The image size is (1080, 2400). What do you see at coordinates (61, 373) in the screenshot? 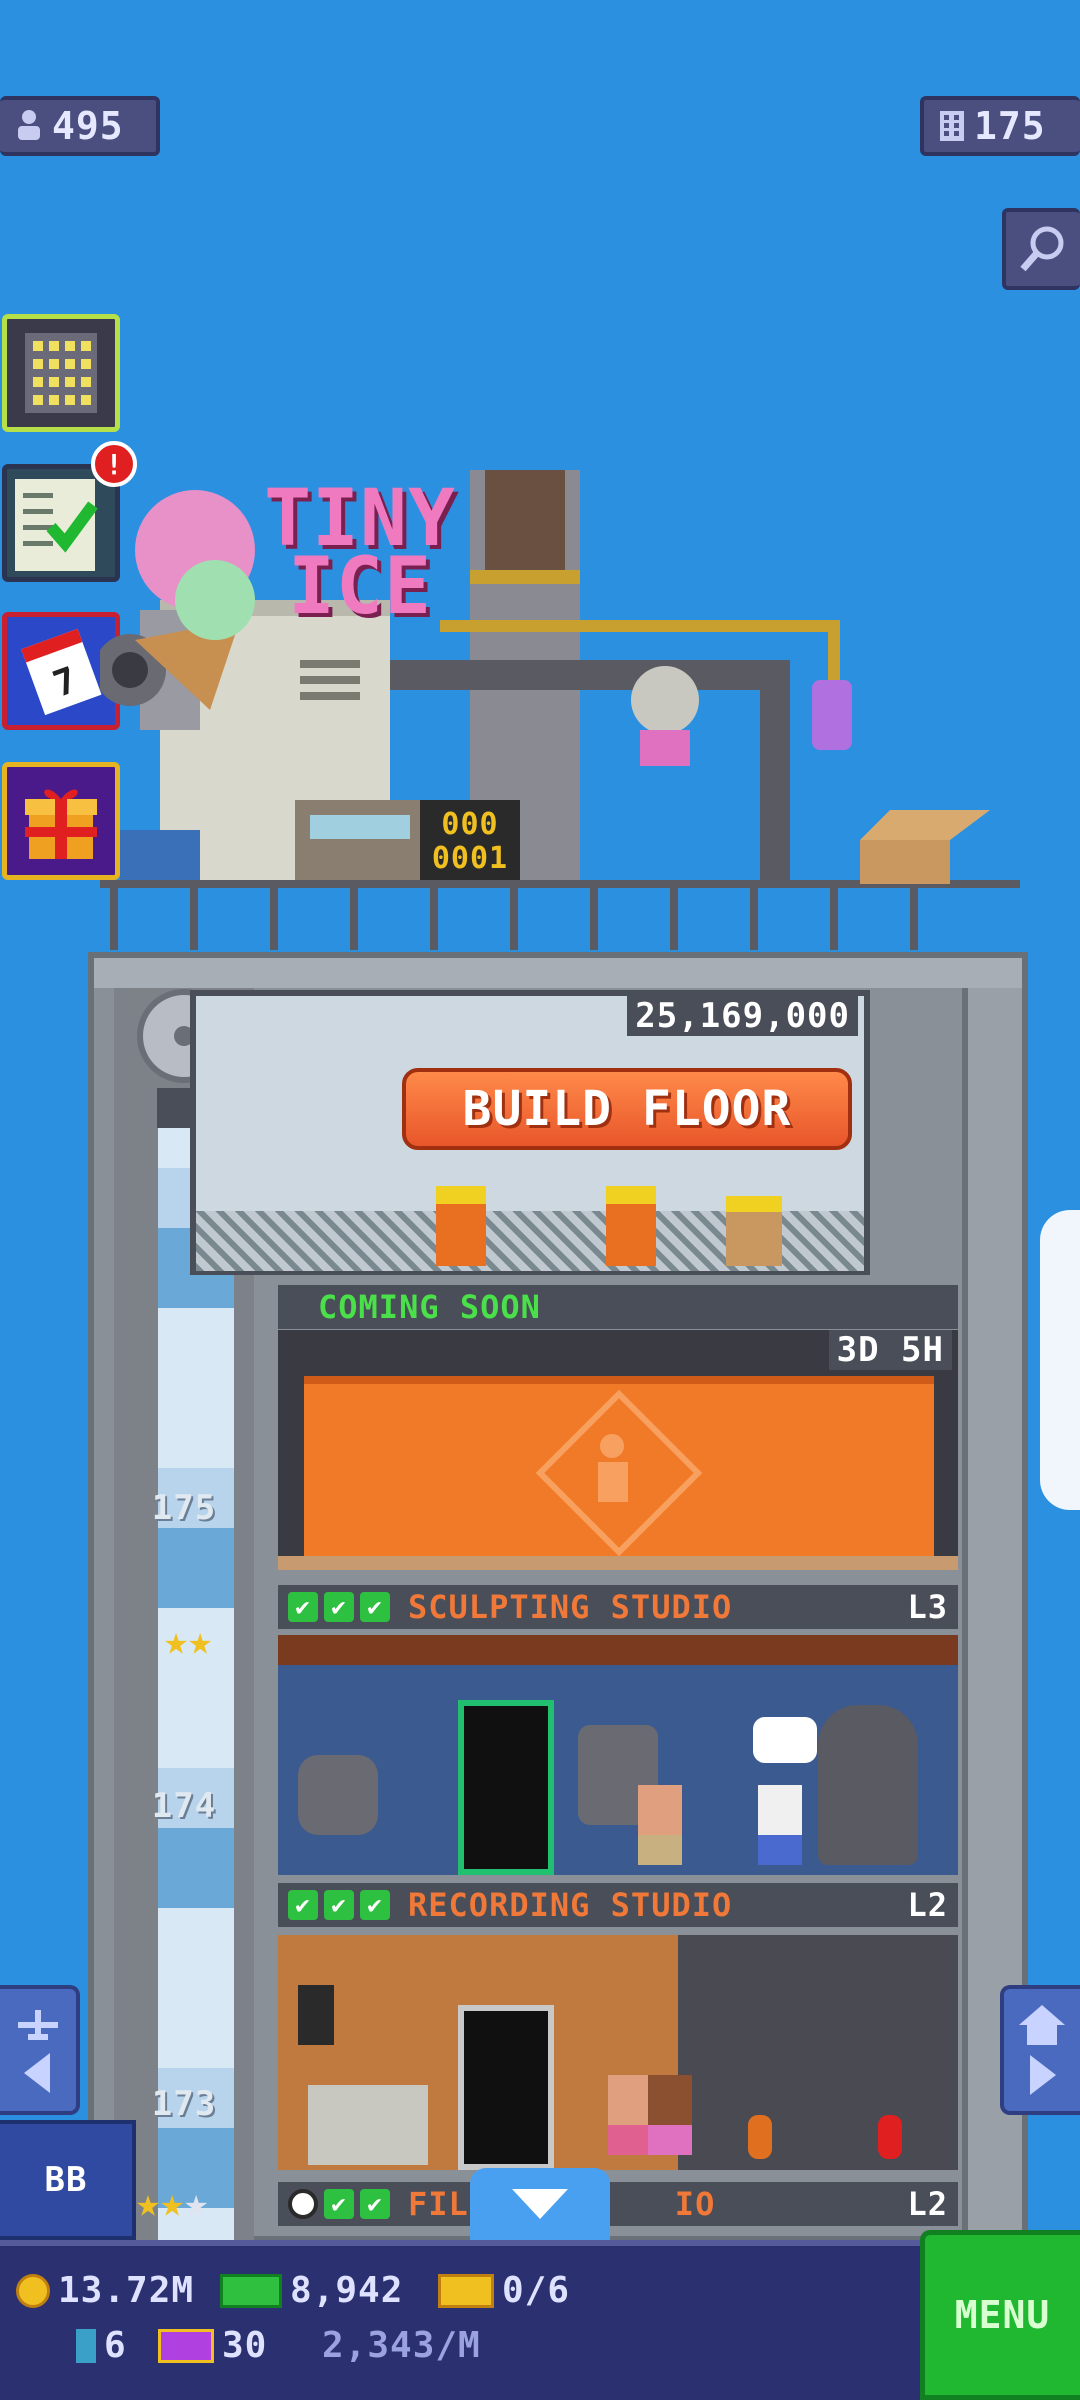
I see `tower-overview-button` at bounding box center [61, 373].